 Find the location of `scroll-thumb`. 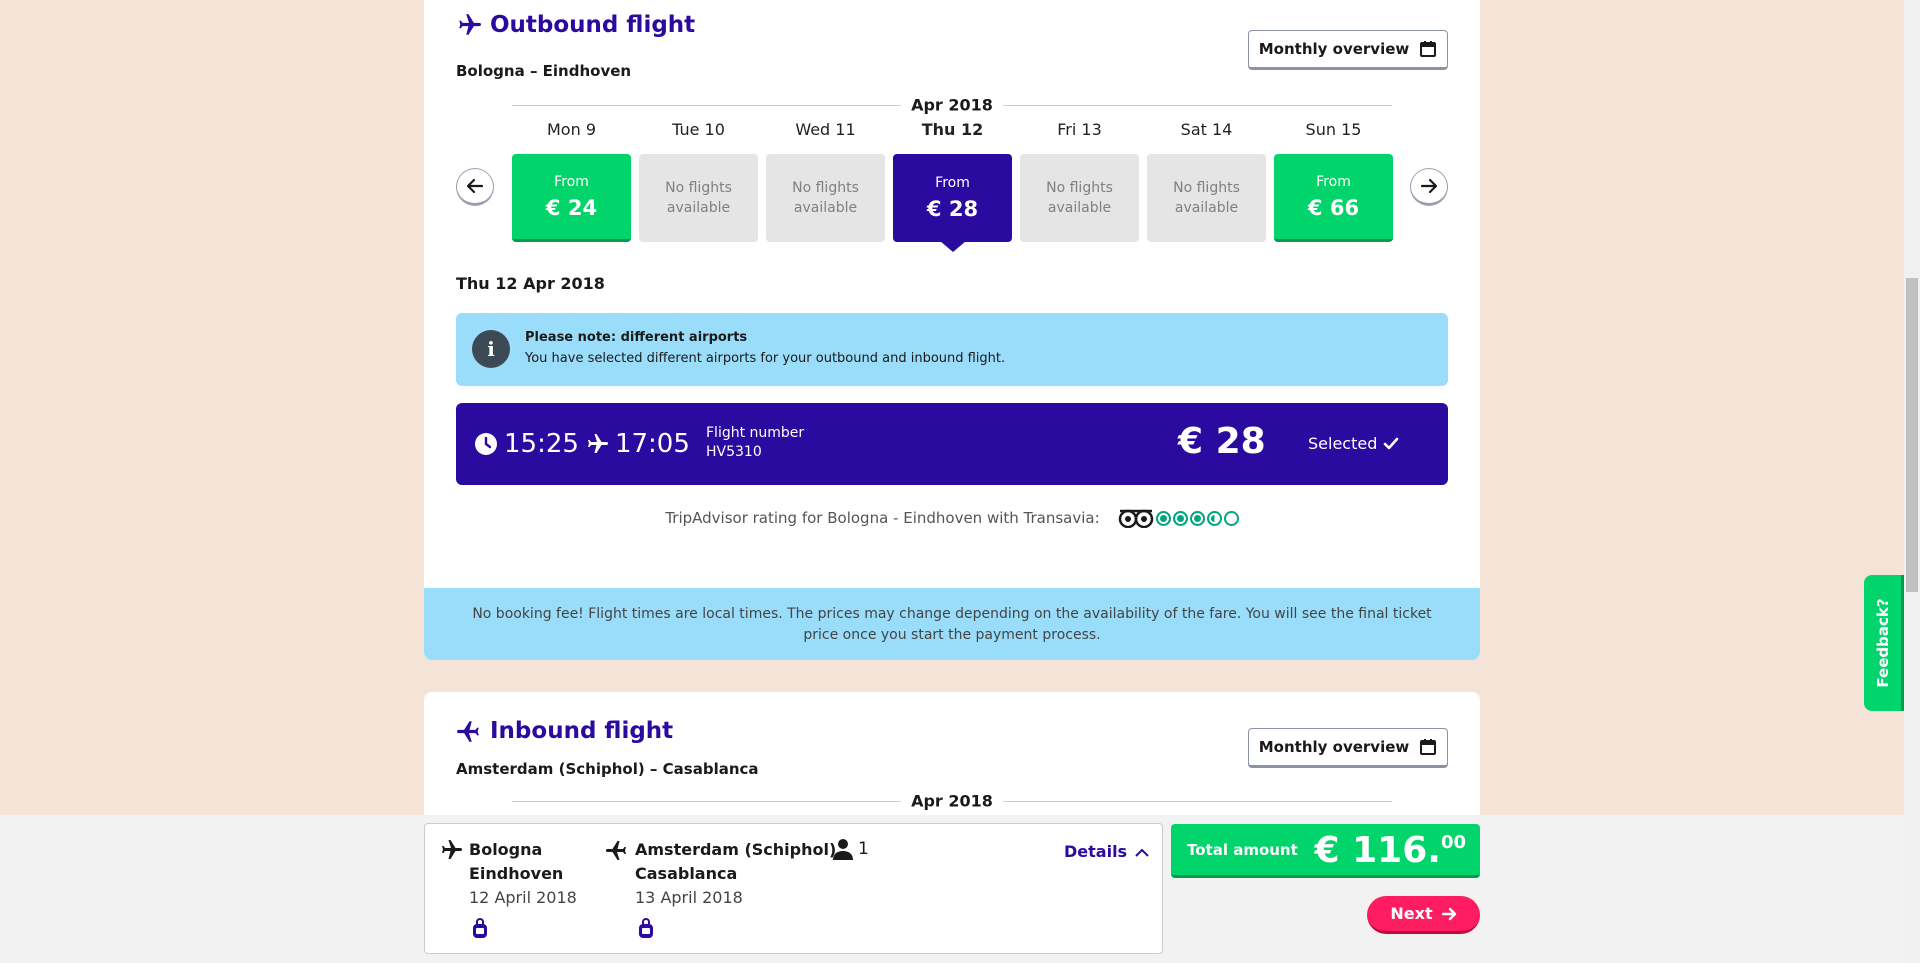

scroll-thumb is located at coordinates (1912, 435).